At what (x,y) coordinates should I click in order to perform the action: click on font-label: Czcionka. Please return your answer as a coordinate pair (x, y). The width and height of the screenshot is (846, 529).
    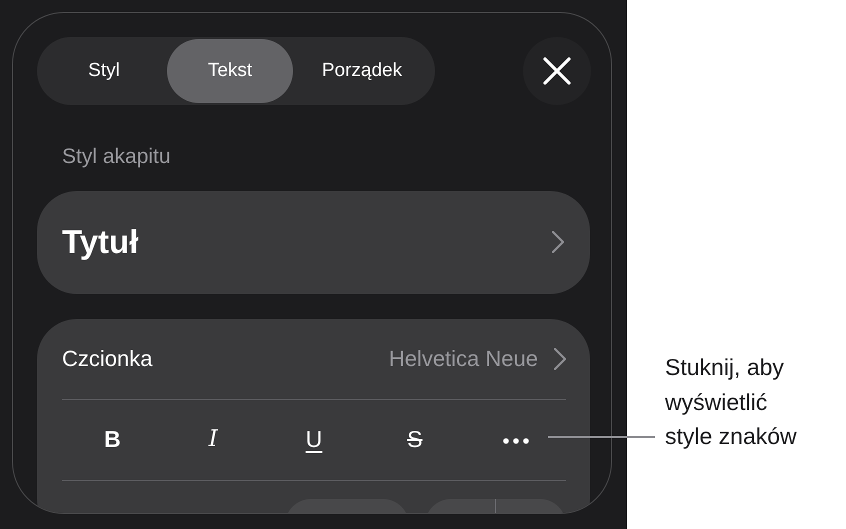
    Looking at the image, I should click on (107, 359).